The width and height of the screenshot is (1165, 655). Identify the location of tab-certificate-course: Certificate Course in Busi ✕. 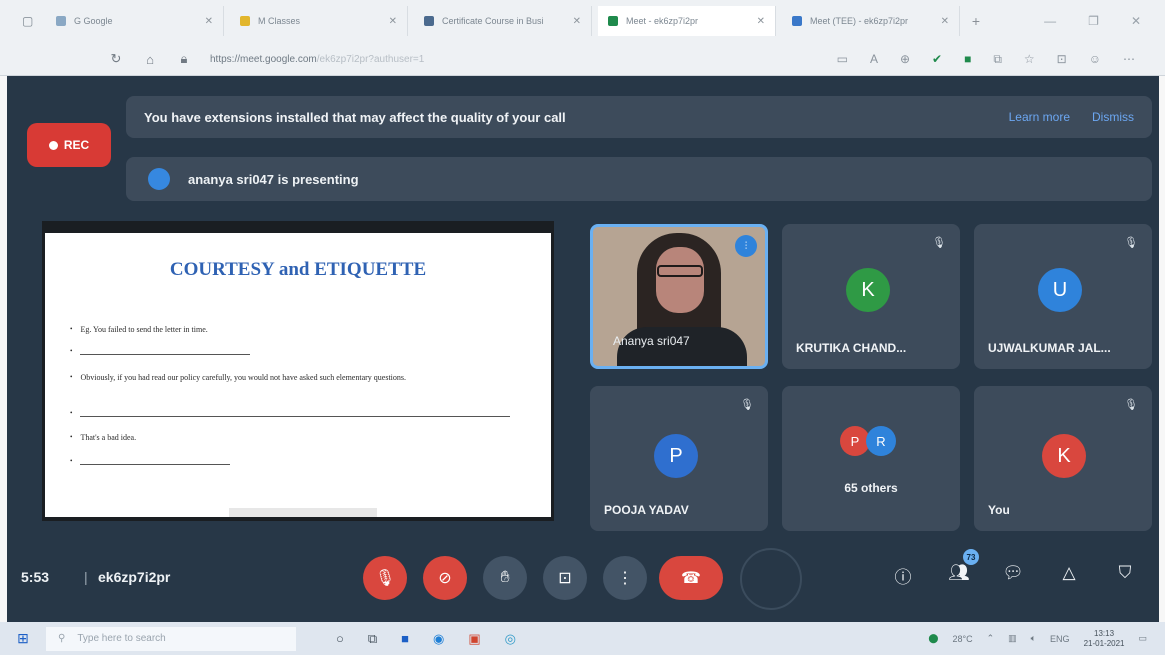
(503, 21).